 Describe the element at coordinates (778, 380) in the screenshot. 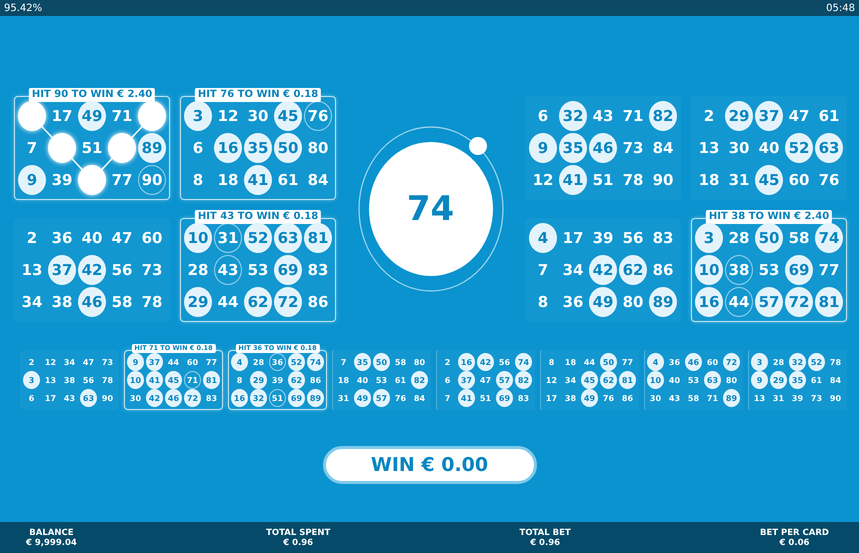

I see `daubed-number: 29` at that location.